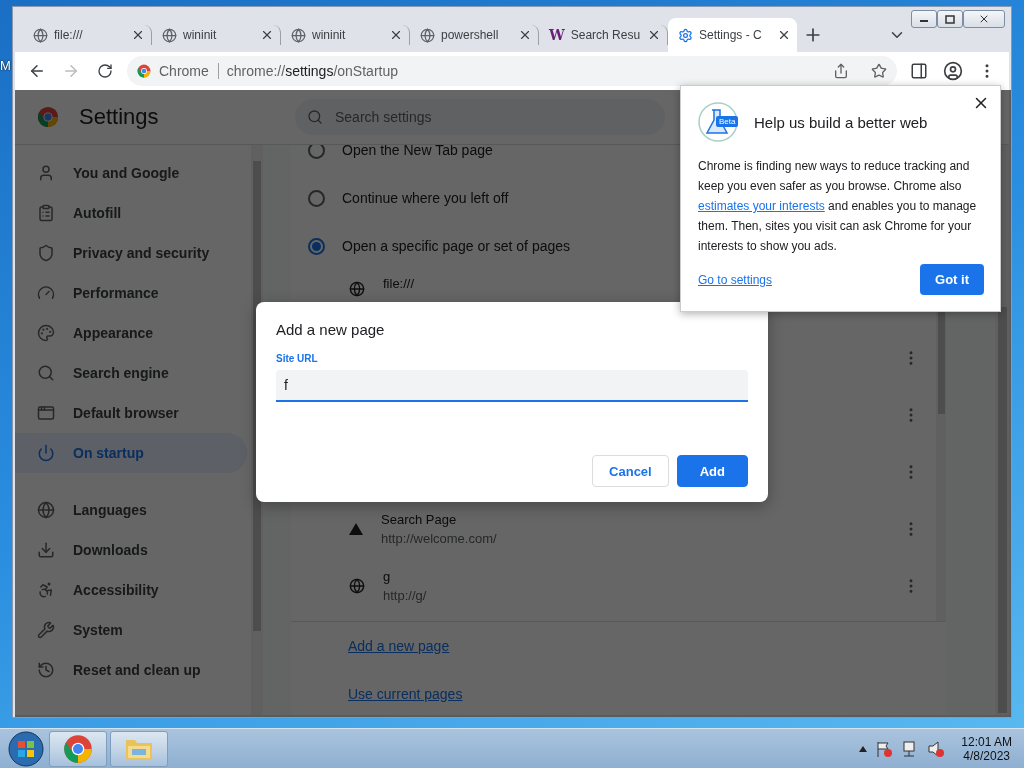 The width and height of the screenshot is (1024, 768). I want to click on option-label: Open a specific page or set of pages, so click(456, 246).